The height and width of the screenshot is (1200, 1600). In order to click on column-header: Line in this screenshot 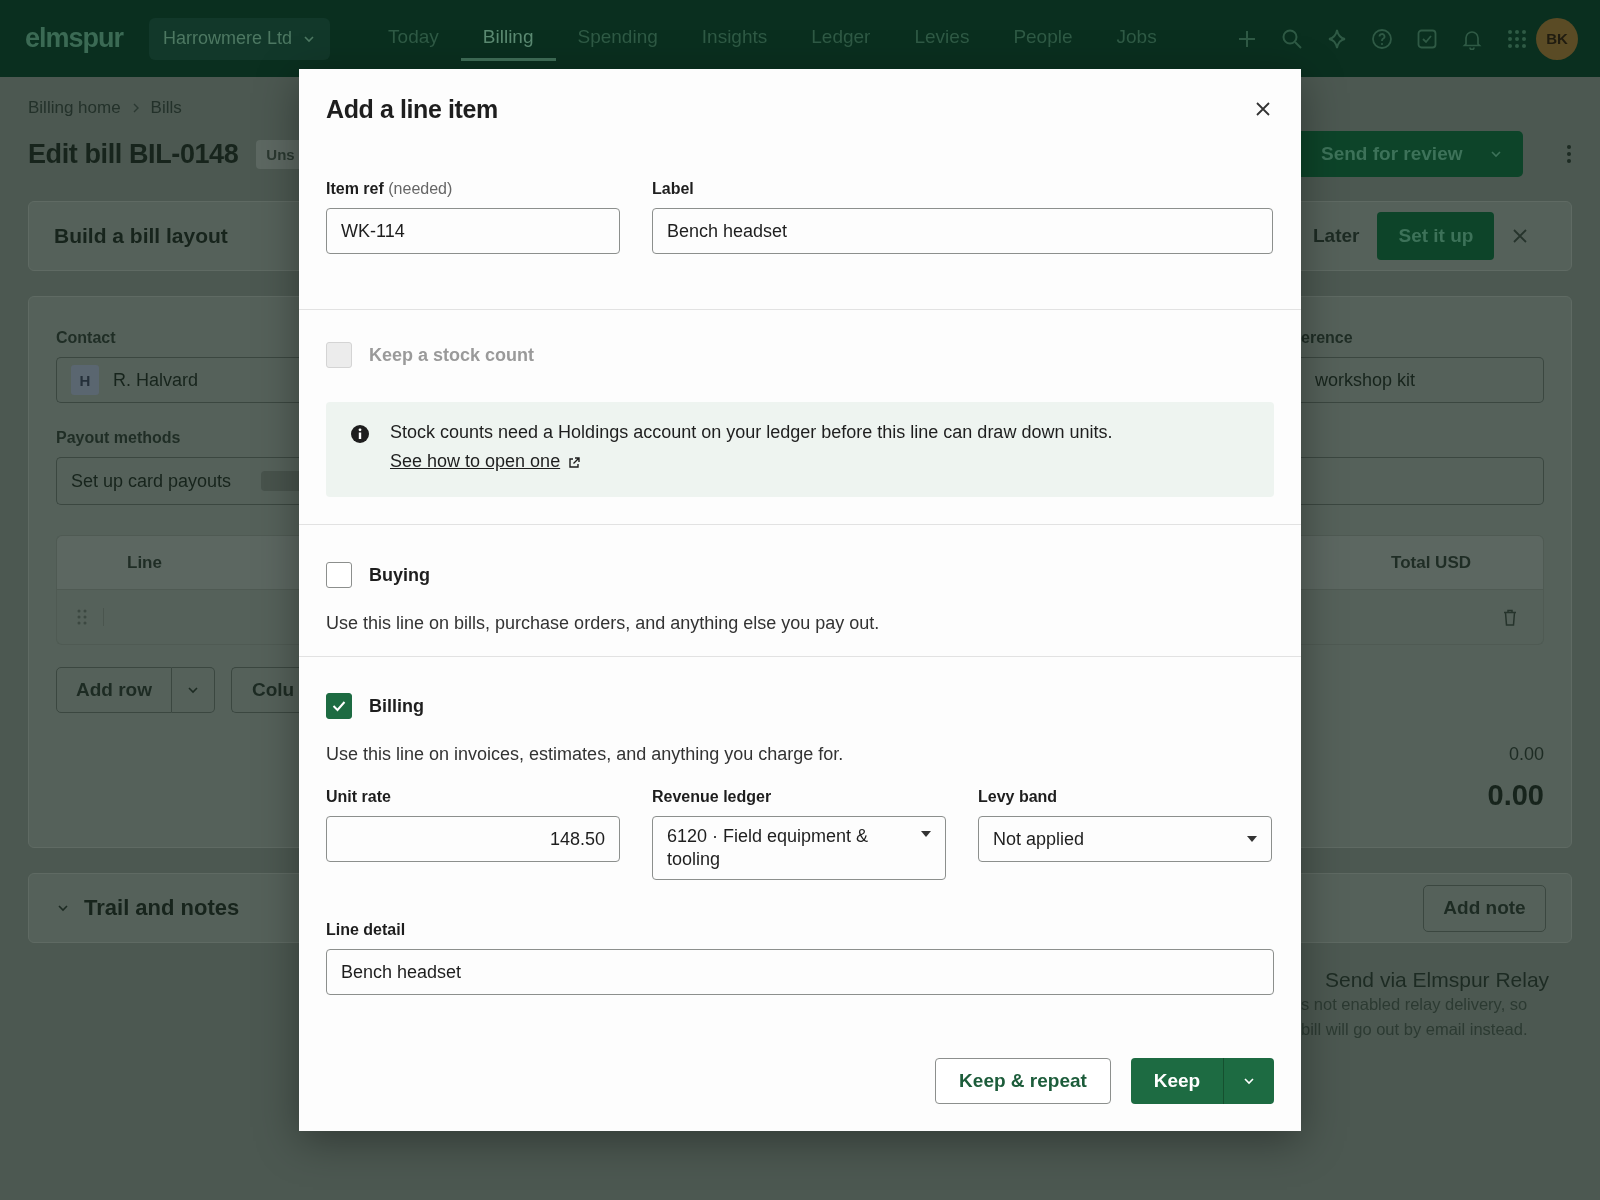, I will do `click(177, 562)`.